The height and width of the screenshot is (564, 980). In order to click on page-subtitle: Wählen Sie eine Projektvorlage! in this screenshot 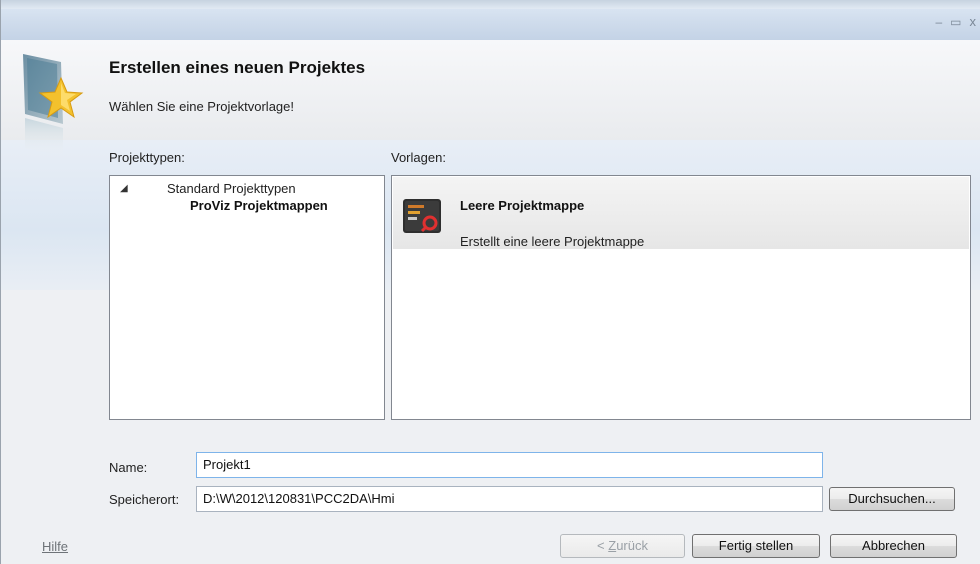, I will do `click(201, 106)`.